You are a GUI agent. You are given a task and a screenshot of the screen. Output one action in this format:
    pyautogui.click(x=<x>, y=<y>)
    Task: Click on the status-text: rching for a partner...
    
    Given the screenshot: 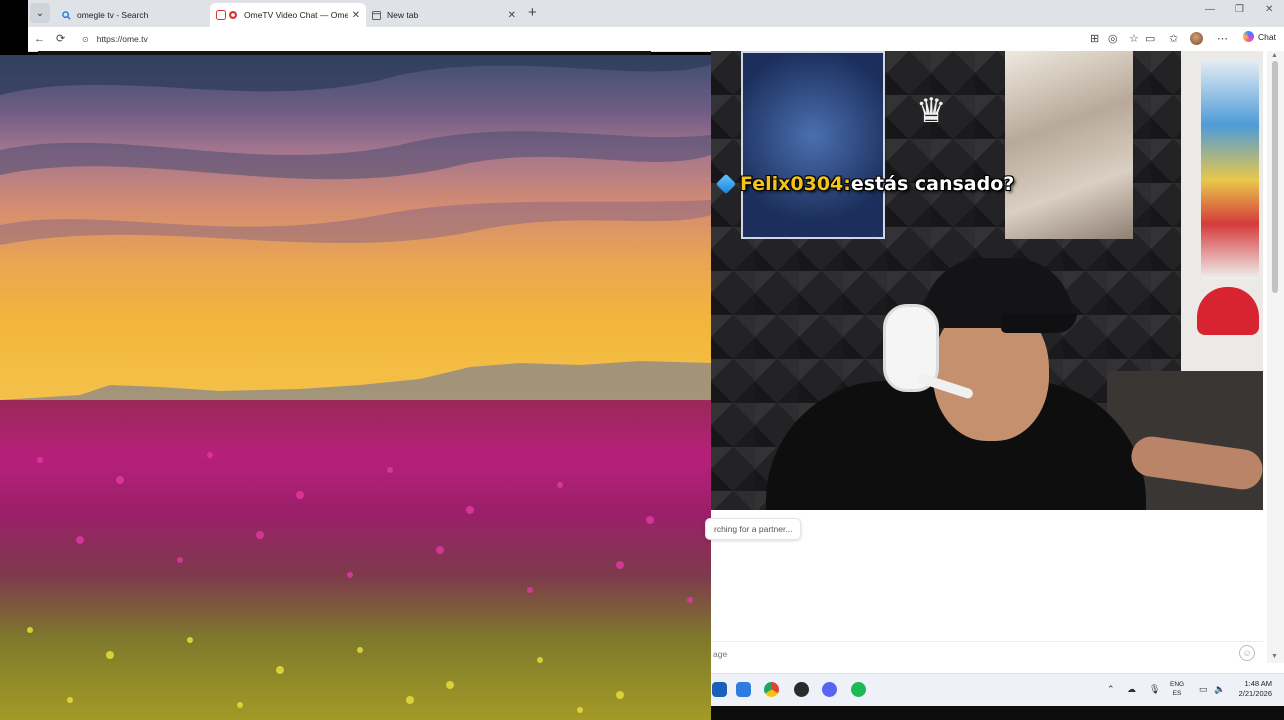 What is the action you would take?
    pyautogui.click(x=753, y=529)
    